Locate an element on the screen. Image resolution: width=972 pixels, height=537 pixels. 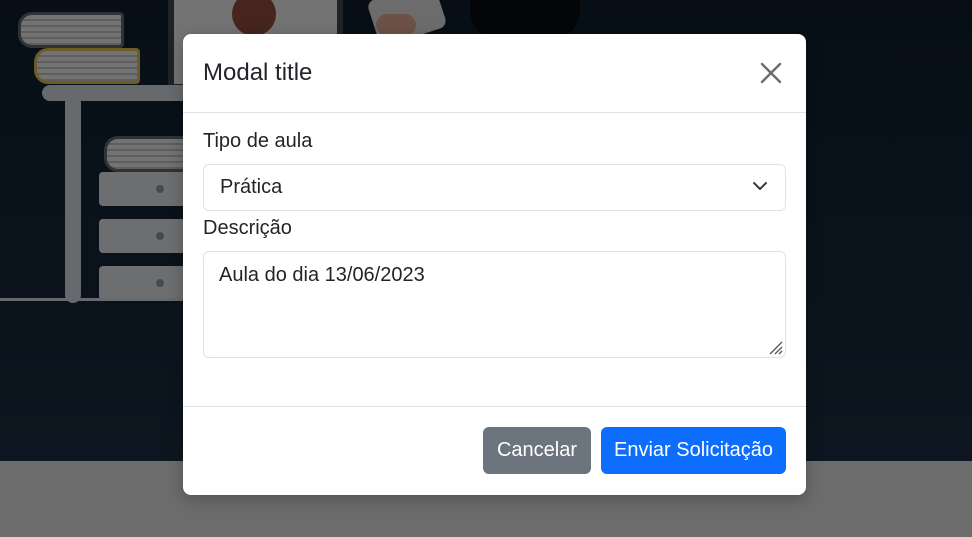
modal-header: Modal title is located at coordinates (494, 73).